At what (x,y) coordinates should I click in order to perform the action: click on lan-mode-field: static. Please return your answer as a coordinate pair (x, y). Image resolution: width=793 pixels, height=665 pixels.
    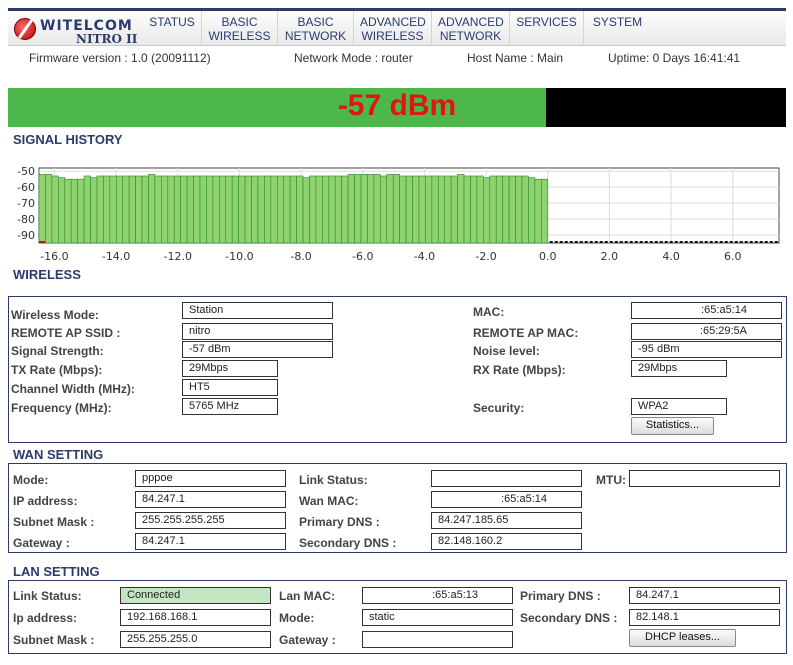
    Looking at the image, I should click on (437, 617).